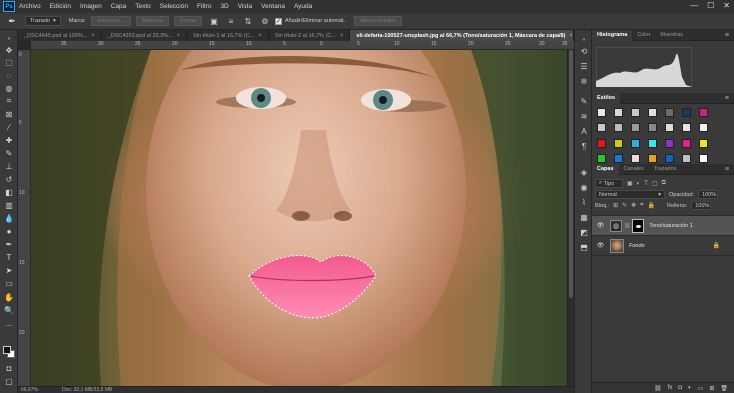 This screenshot has height=393, width=734. What do you see at coordinates (9, 50) in the screenshot?
I see `move-tool-icon: ✥` at bounding box center [9, 50].